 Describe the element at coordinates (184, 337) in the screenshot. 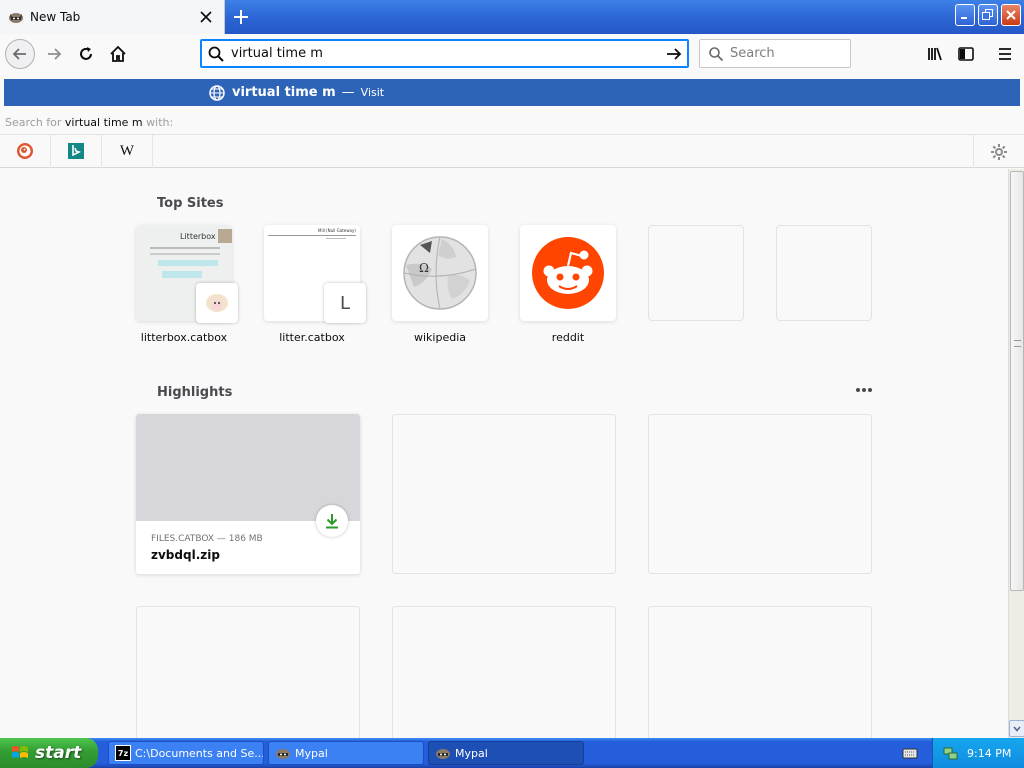

I see `top-site-label: litterbox.catbox` at that location.